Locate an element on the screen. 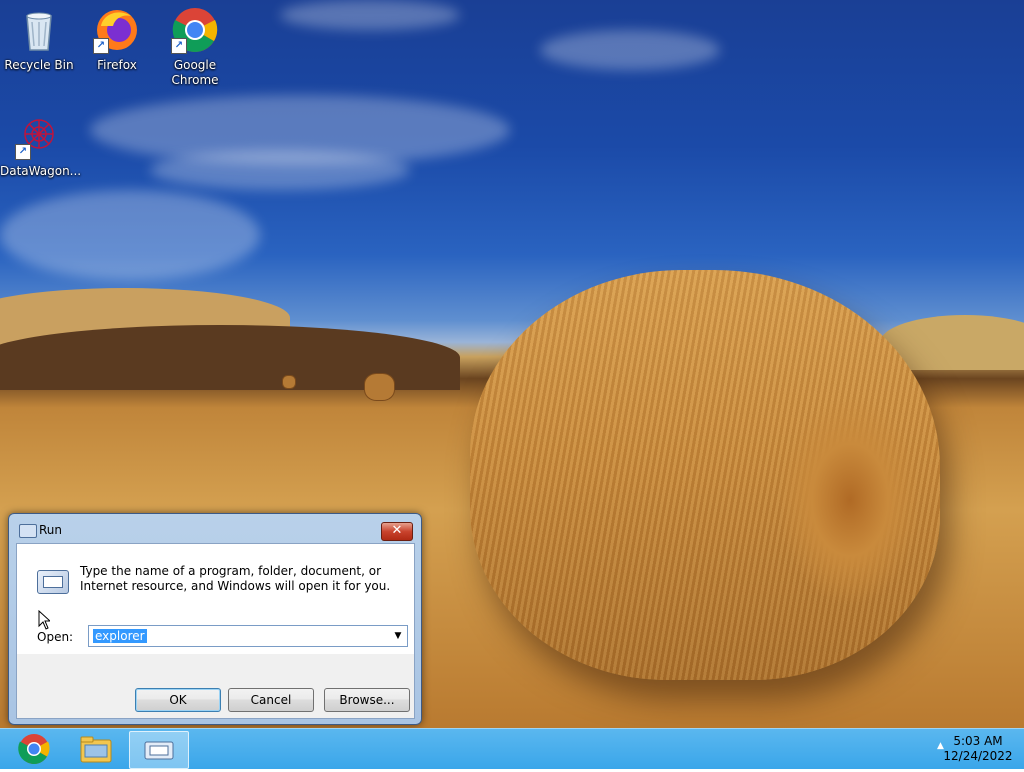 This screenshot has width=1024, height=772. clock-time: 5:03 AM is located at coordinates (978, 741).